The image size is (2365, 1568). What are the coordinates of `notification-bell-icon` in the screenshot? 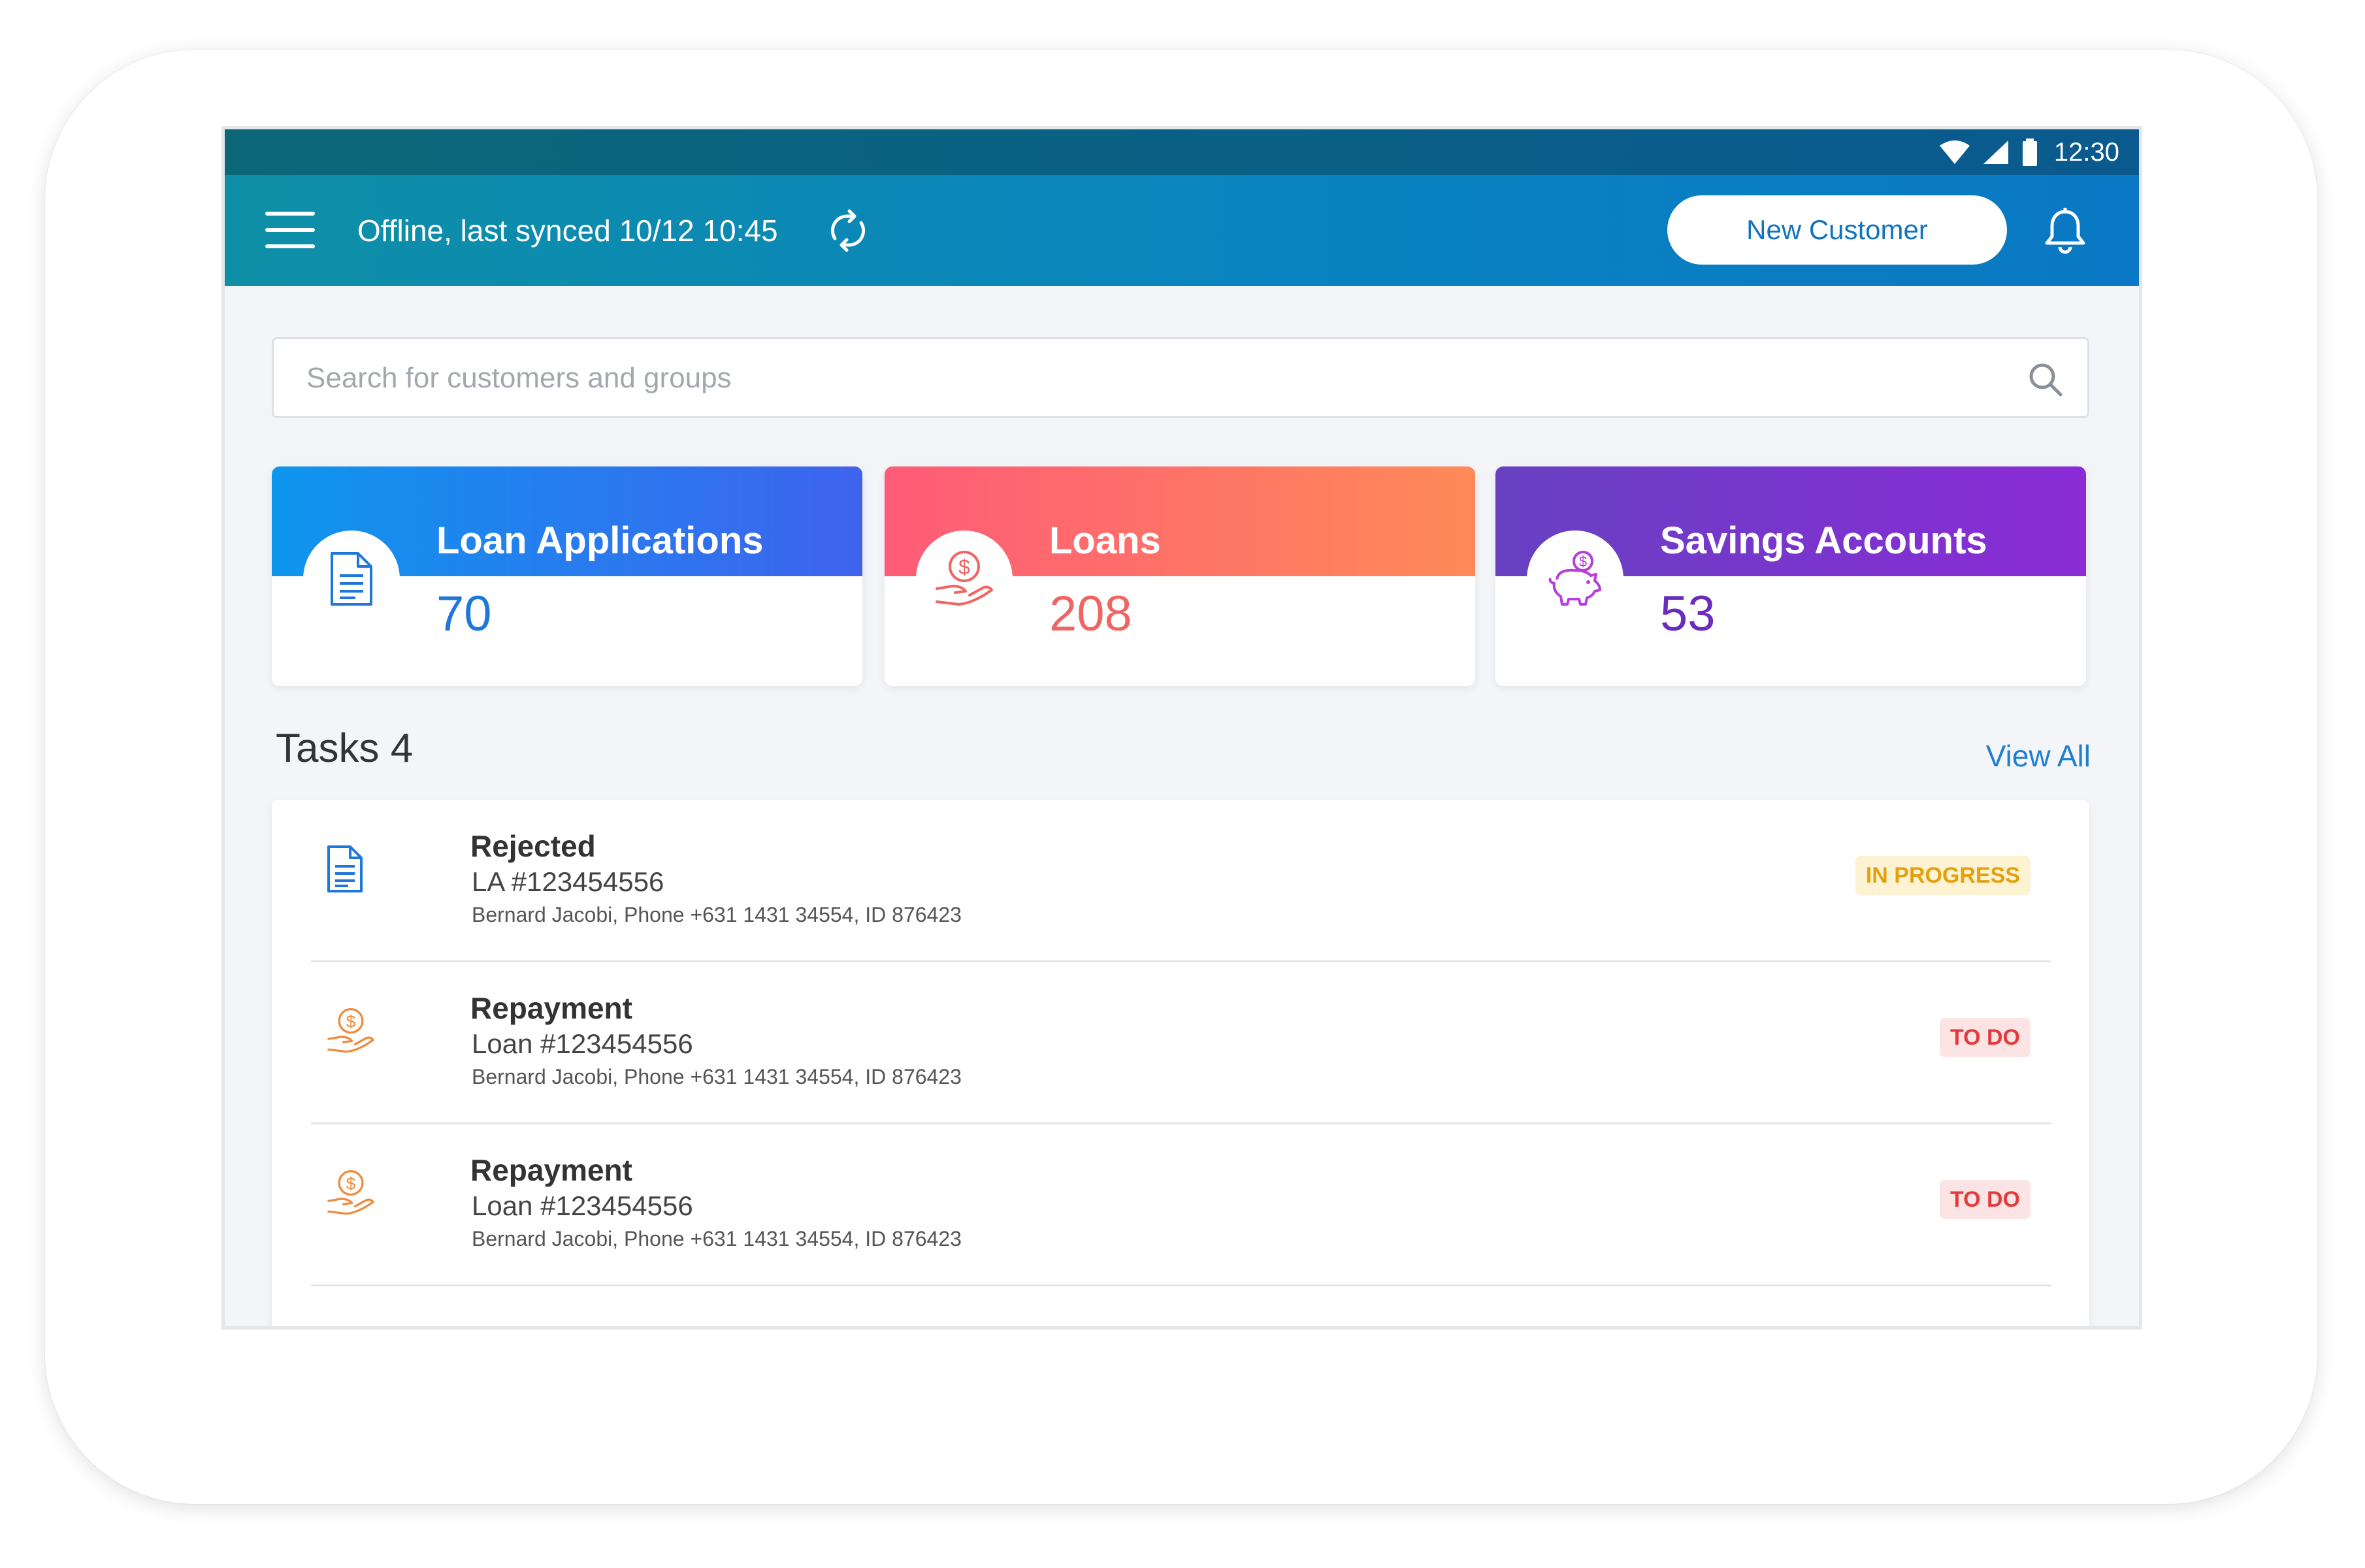 It's located at (2065, 231).